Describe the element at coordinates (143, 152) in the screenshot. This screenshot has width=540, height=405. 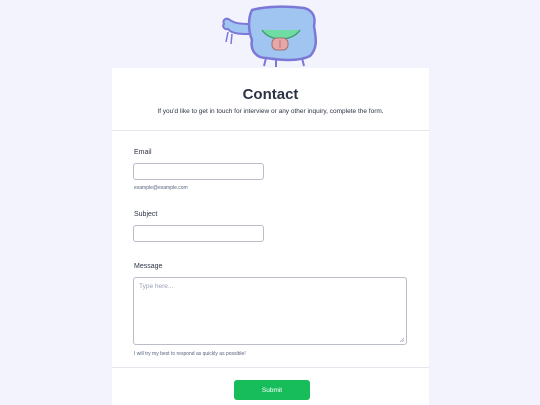
I see `email-label: Email` at that location.